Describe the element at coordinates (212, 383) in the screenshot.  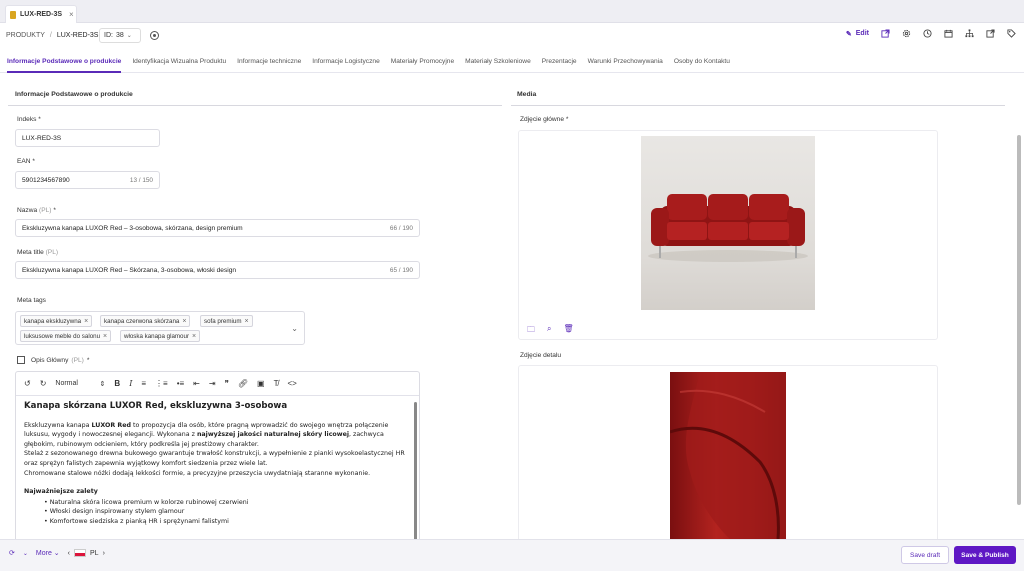
I see `indent-icon: ⇥` at that location.